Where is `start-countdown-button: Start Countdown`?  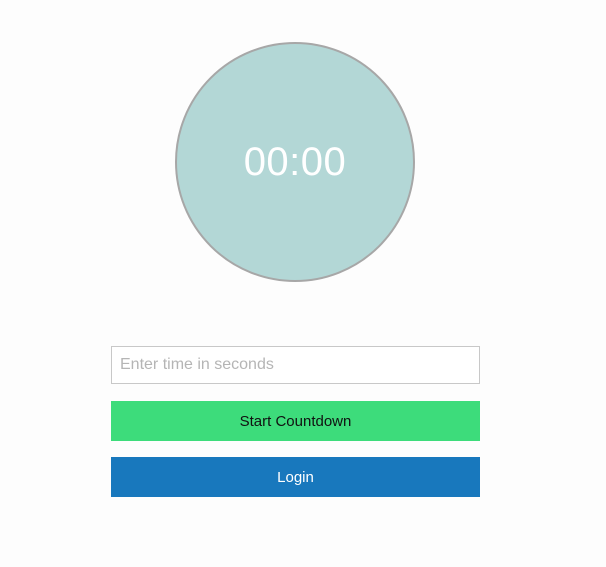
start-countdown-button: Start Countdown is located at coordinates (295, 421).